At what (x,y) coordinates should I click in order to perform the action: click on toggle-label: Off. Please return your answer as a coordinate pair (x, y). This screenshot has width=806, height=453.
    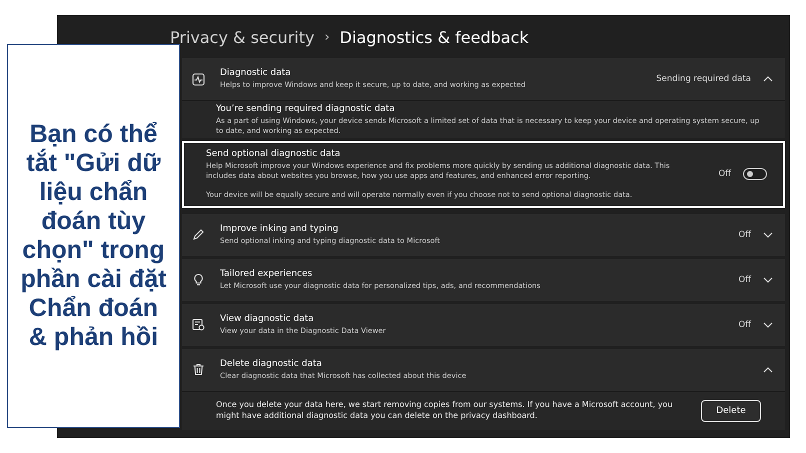
    Looking at the image, I should click on (724, 174).